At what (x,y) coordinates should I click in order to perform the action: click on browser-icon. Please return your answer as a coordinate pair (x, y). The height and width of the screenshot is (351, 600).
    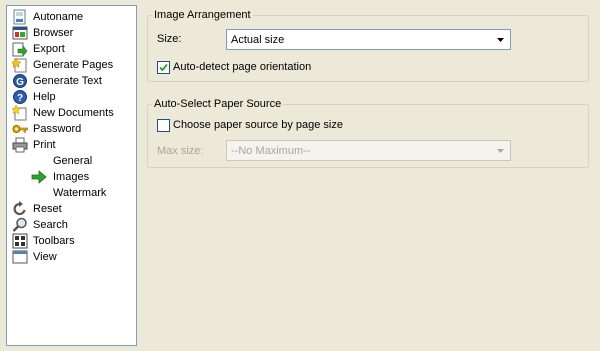
    Looking at the image, I should click on (20, 33).